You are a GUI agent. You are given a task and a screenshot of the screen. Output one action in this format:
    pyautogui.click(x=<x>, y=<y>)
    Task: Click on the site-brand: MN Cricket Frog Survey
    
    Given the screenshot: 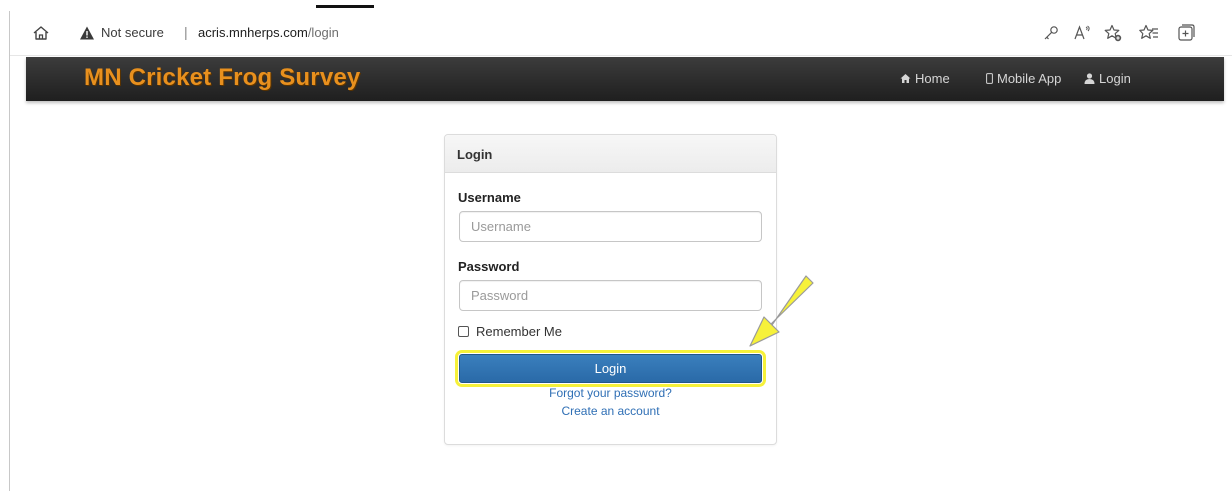 What is the action you would take?
    pyautogui.click(x=222, y=78)
    